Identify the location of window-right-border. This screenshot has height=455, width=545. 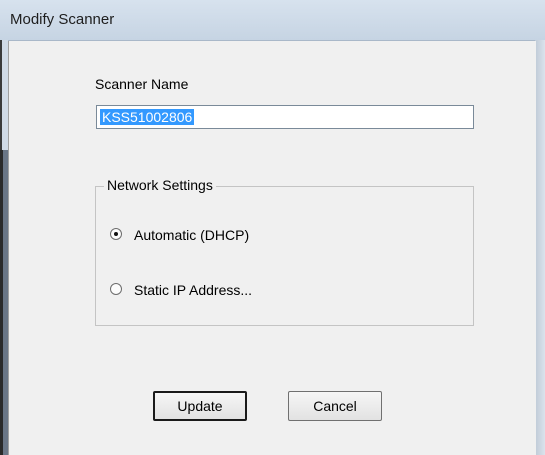
(540, 247).